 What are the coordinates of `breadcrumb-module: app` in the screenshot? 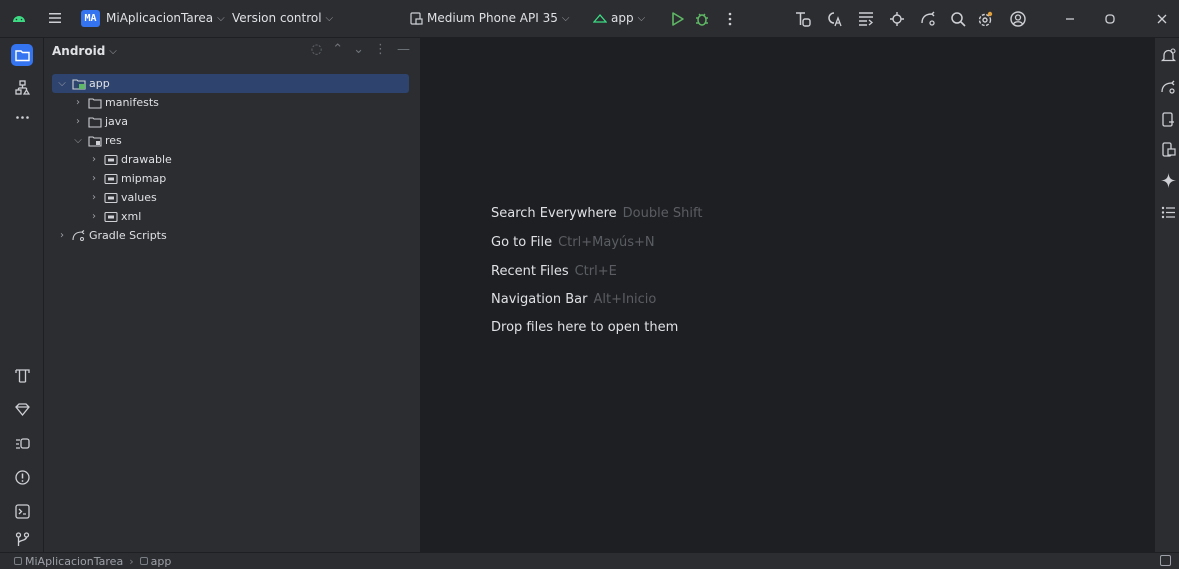 It's located at (155, 561).